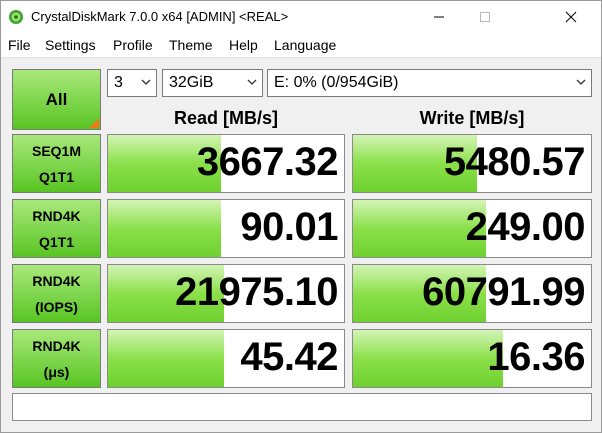 The image size is (602, 433). Describe the element at coordinates (305, 45) in the screenshot. I see `menu-language: Language` at that location.